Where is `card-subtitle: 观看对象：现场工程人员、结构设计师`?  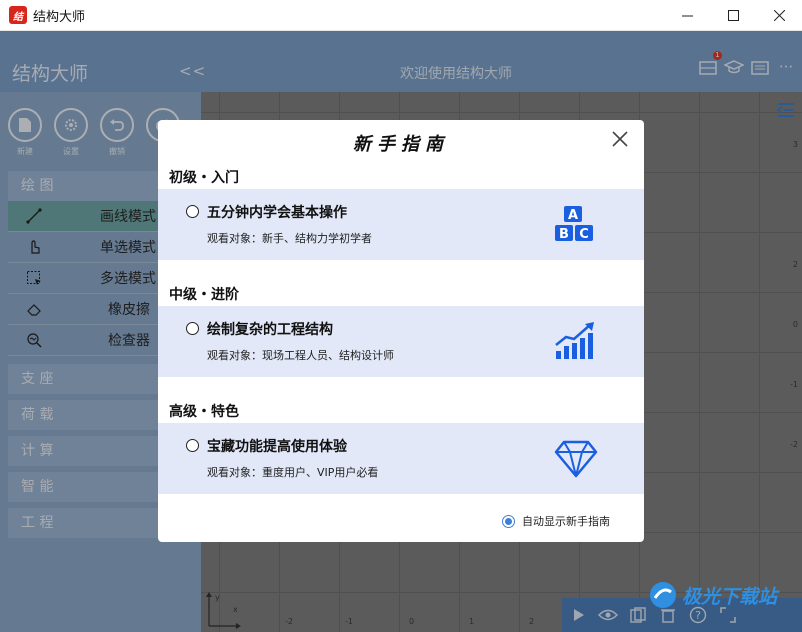 card-subtitle: 观看对象：现场工程人员、结构设计师 is located at coordinates (300, 355).